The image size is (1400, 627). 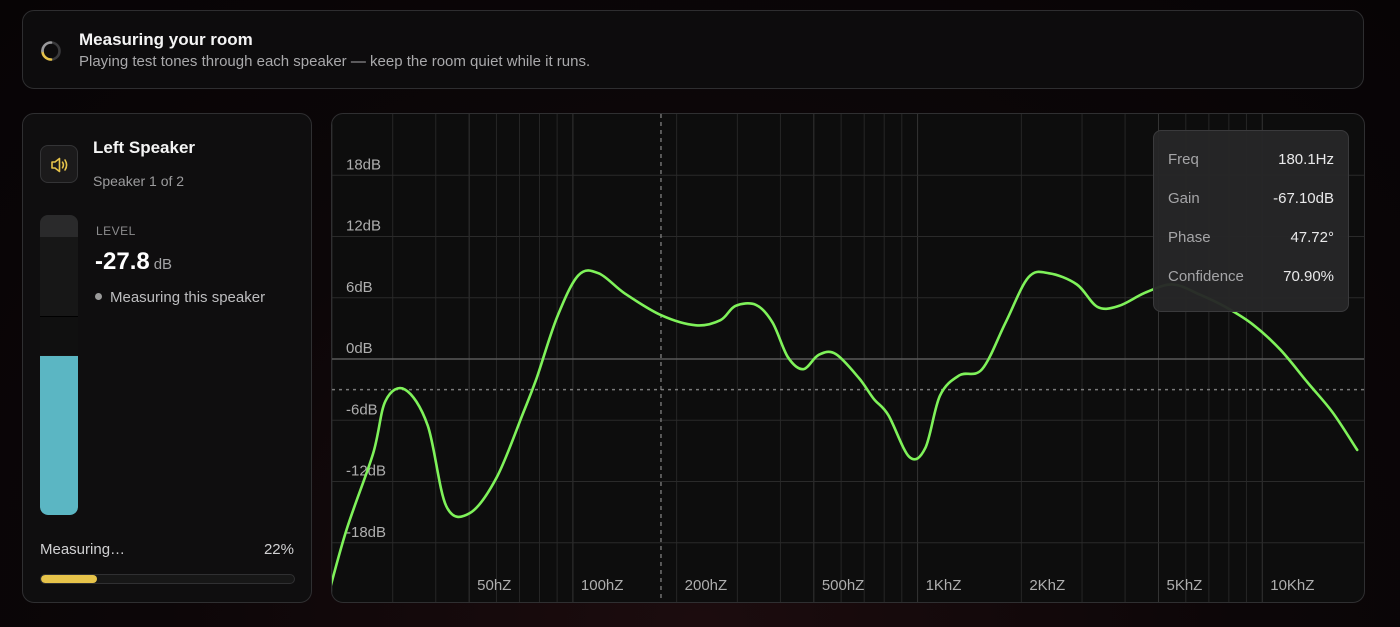 I want to click on tooltip-value: 70.90%, so click(x=1308, y=276).